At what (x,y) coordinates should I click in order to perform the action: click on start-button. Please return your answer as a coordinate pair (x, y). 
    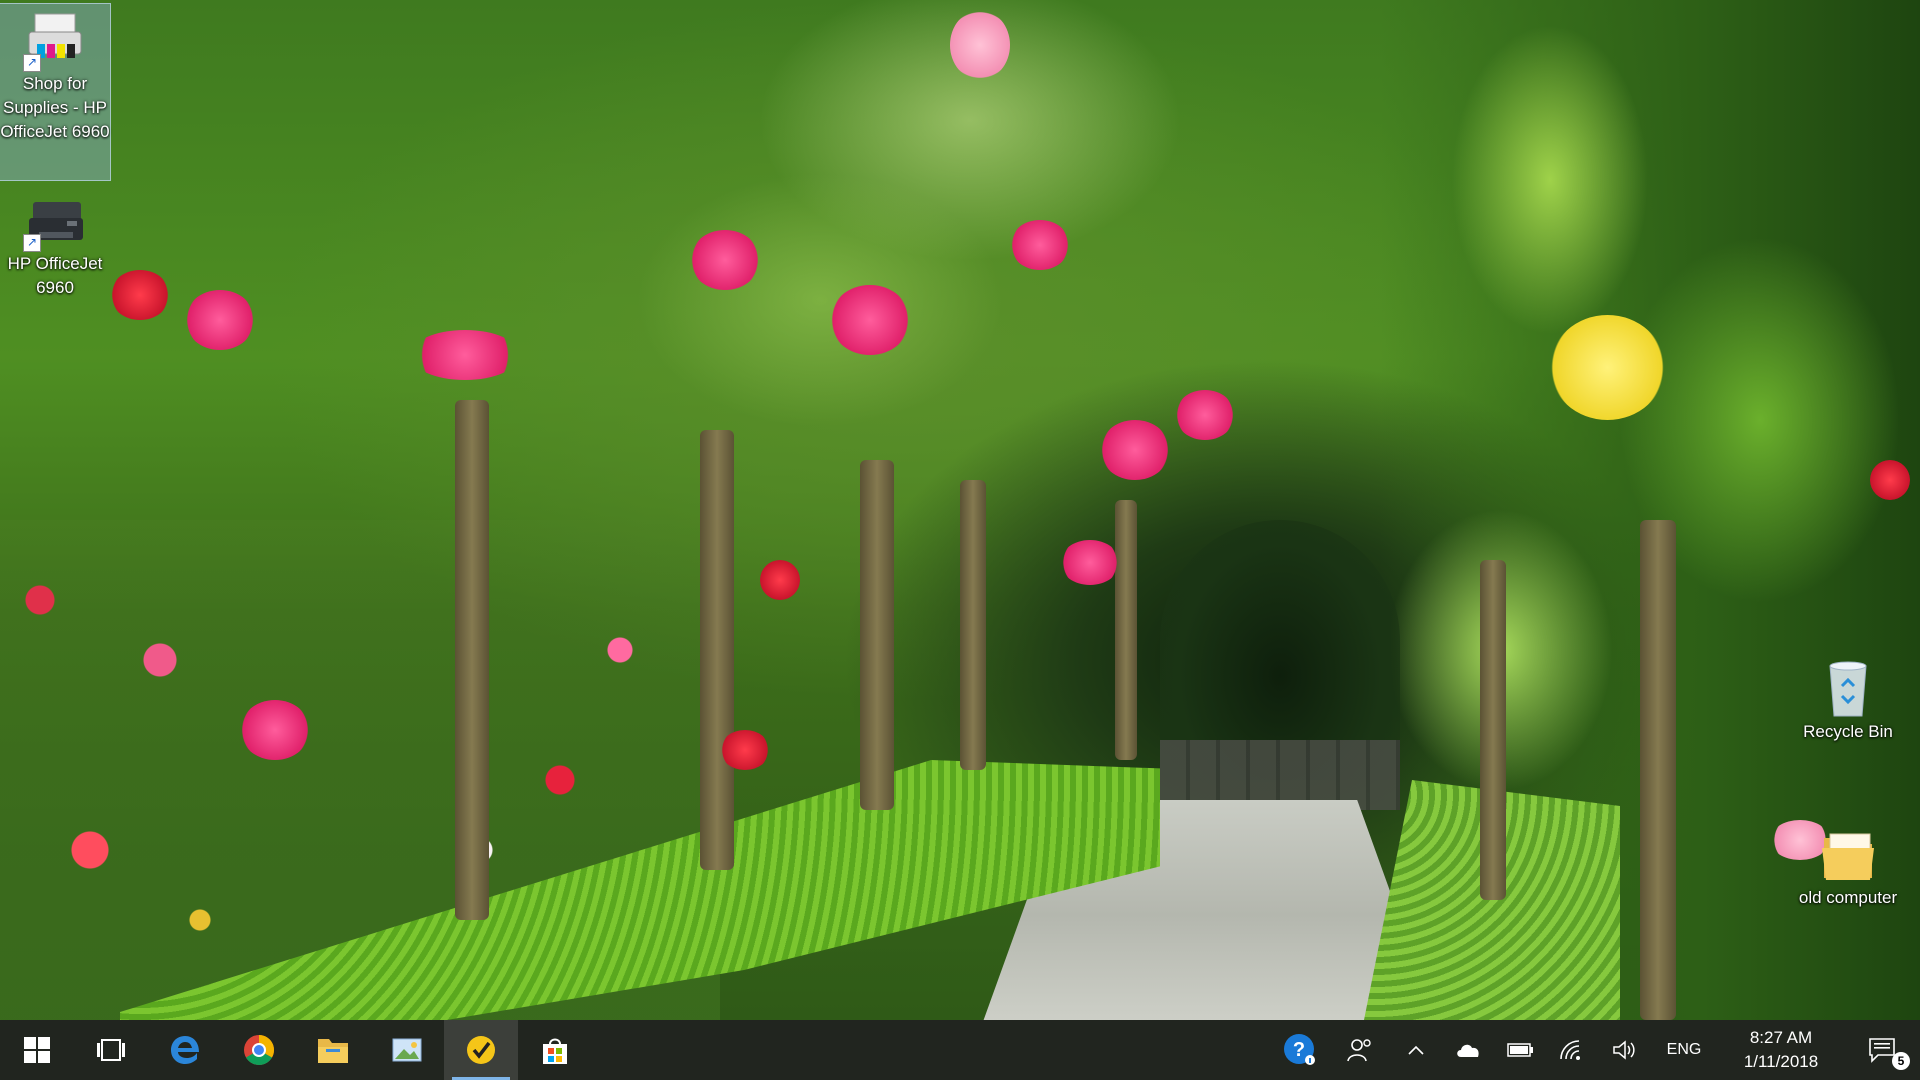
    Looking at the image, I should click on (37, 1050).